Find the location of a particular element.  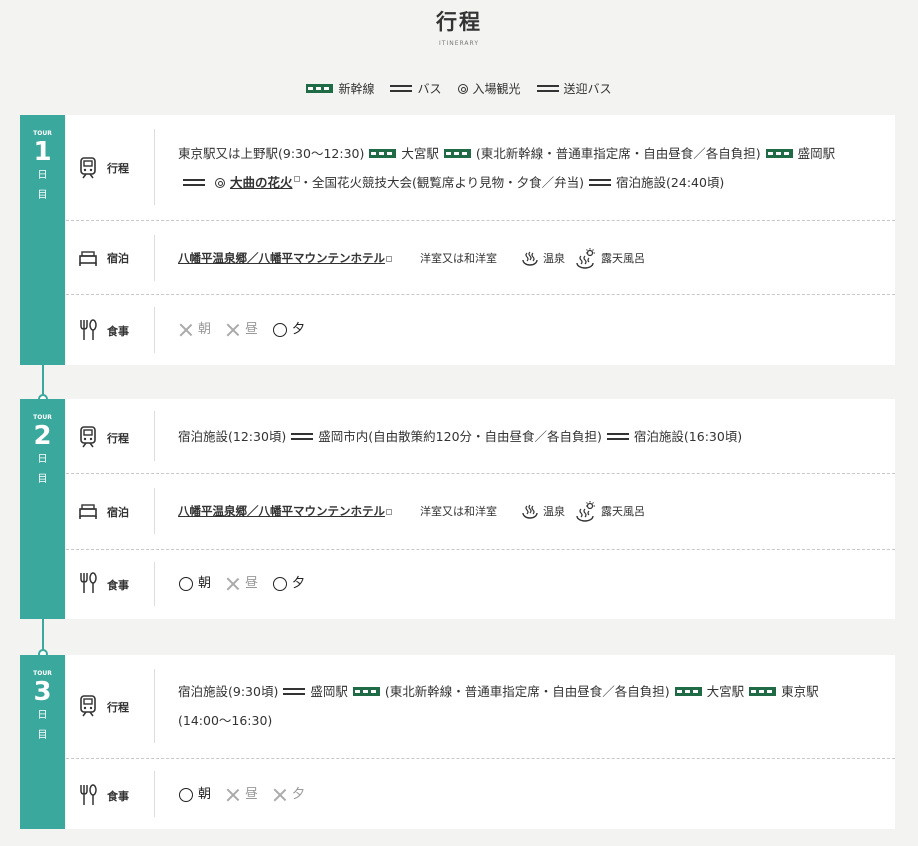

legend-item-admission: 入場観光 is located at coordinates (489, 88).